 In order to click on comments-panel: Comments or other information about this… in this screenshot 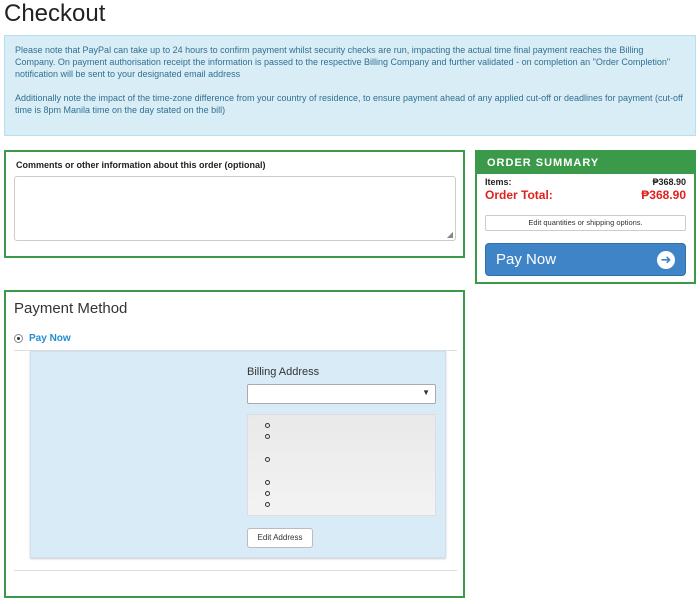, I will do `click(234, 204)`.